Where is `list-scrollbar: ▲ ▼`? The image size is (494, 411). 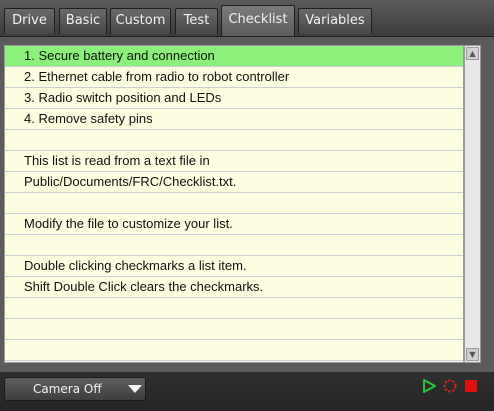
list-scrollbar: ▲ ▼ is located at coordinates (472, 204).